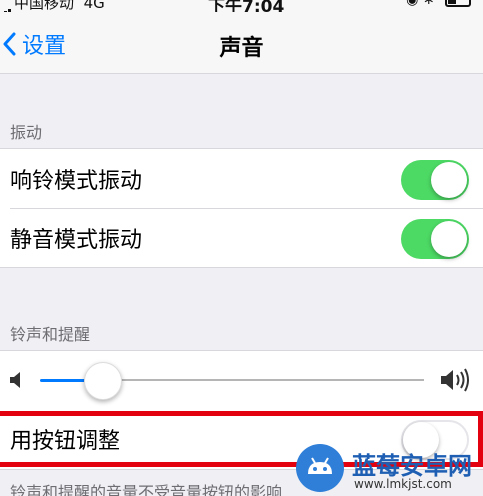 The image size is (483, 496). I want to click on silent-vibrate-toggle, so click(435, 239).